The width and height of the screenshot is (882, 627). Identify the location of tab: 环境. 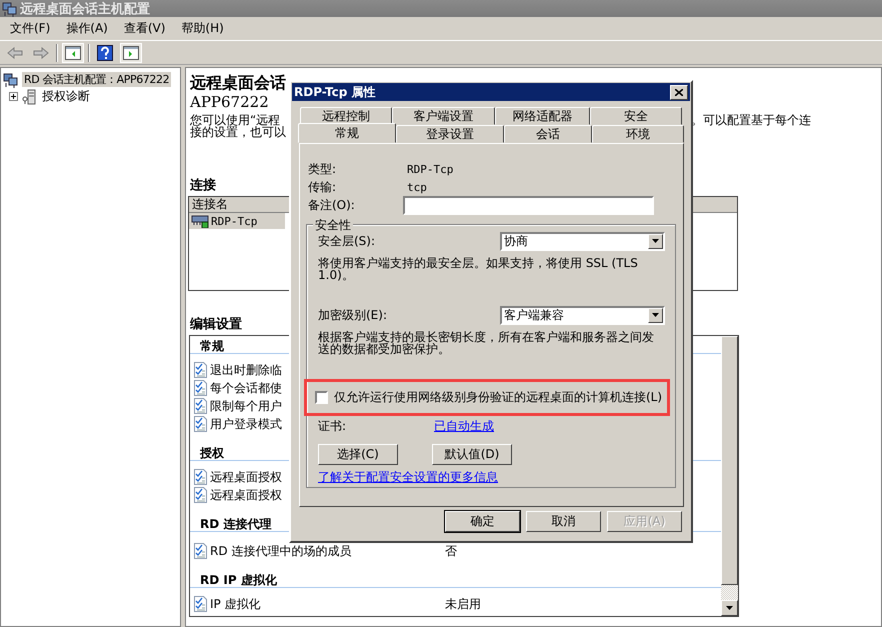
(638, 134).